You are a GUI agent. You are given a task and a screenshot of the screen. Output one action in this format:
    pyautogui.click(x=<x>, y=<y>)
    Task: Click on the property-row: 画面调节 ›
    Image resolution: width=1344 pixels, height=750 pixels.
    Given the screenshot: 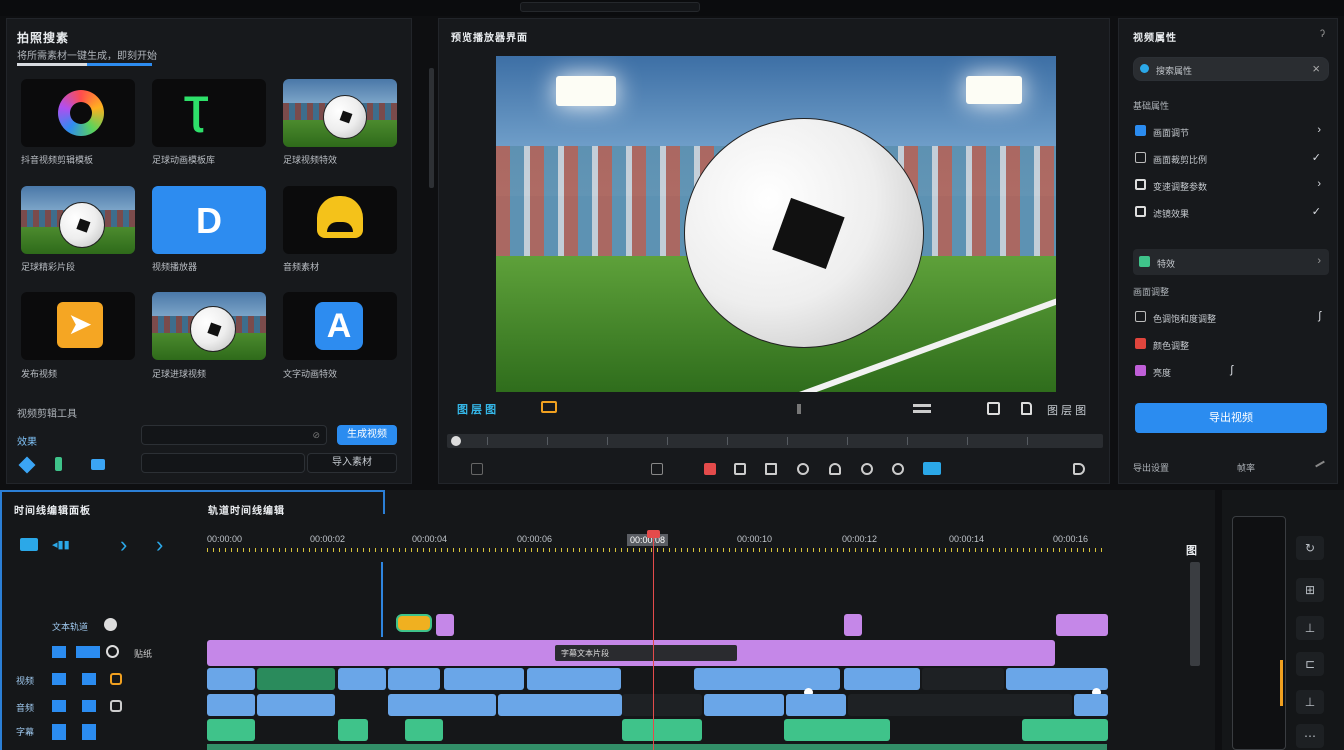 What is the action you would take?
    pyautogui.click(x=1229, y=131)
    